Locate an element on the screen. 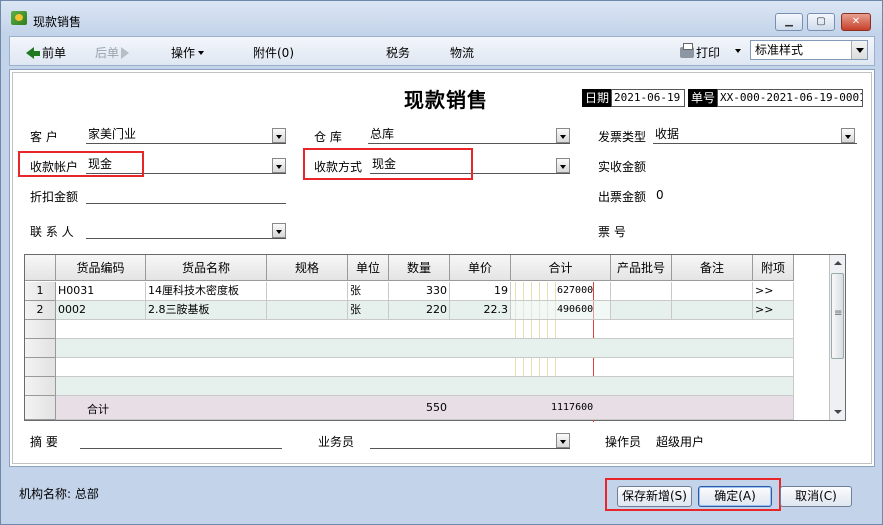 This screenshot has height=525, width=883. salesman-label: 业务员 is located at coordinates (336, 442).